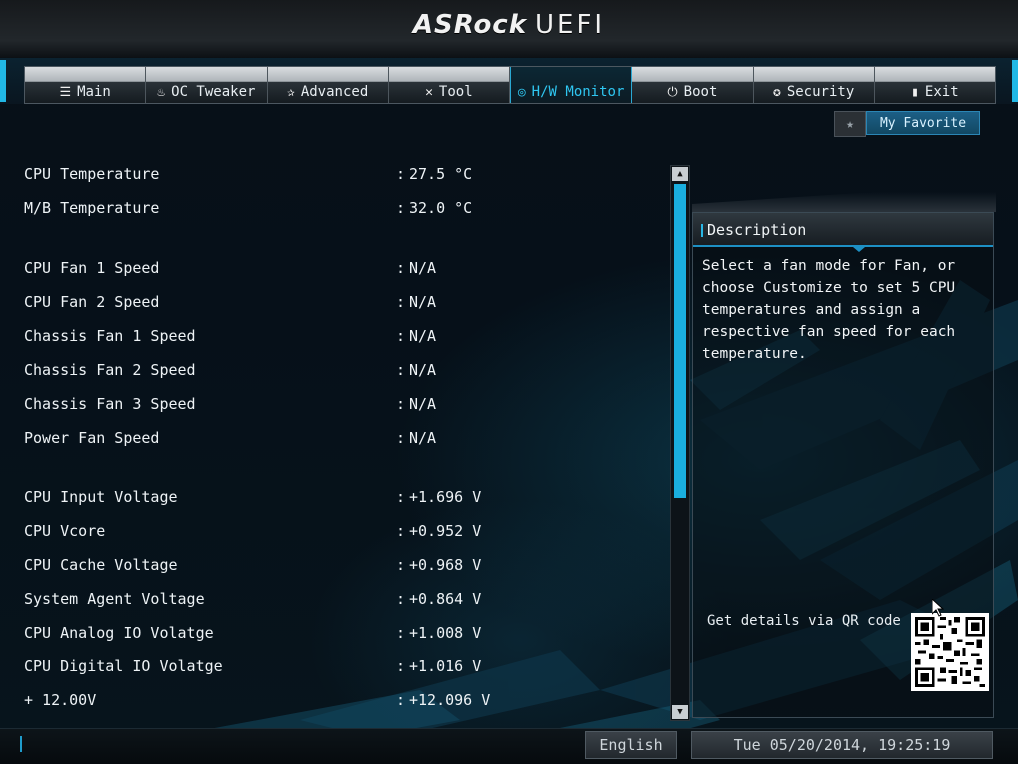 The image size is (1018, 764). I want to click on item-value: +0.864 V, so click(445, 599).